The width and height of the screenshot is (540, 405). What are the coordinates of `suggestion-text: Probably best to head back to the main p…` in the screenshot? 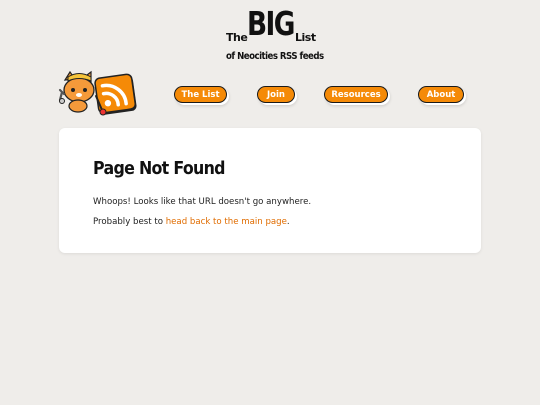 It's located at (191, 222).